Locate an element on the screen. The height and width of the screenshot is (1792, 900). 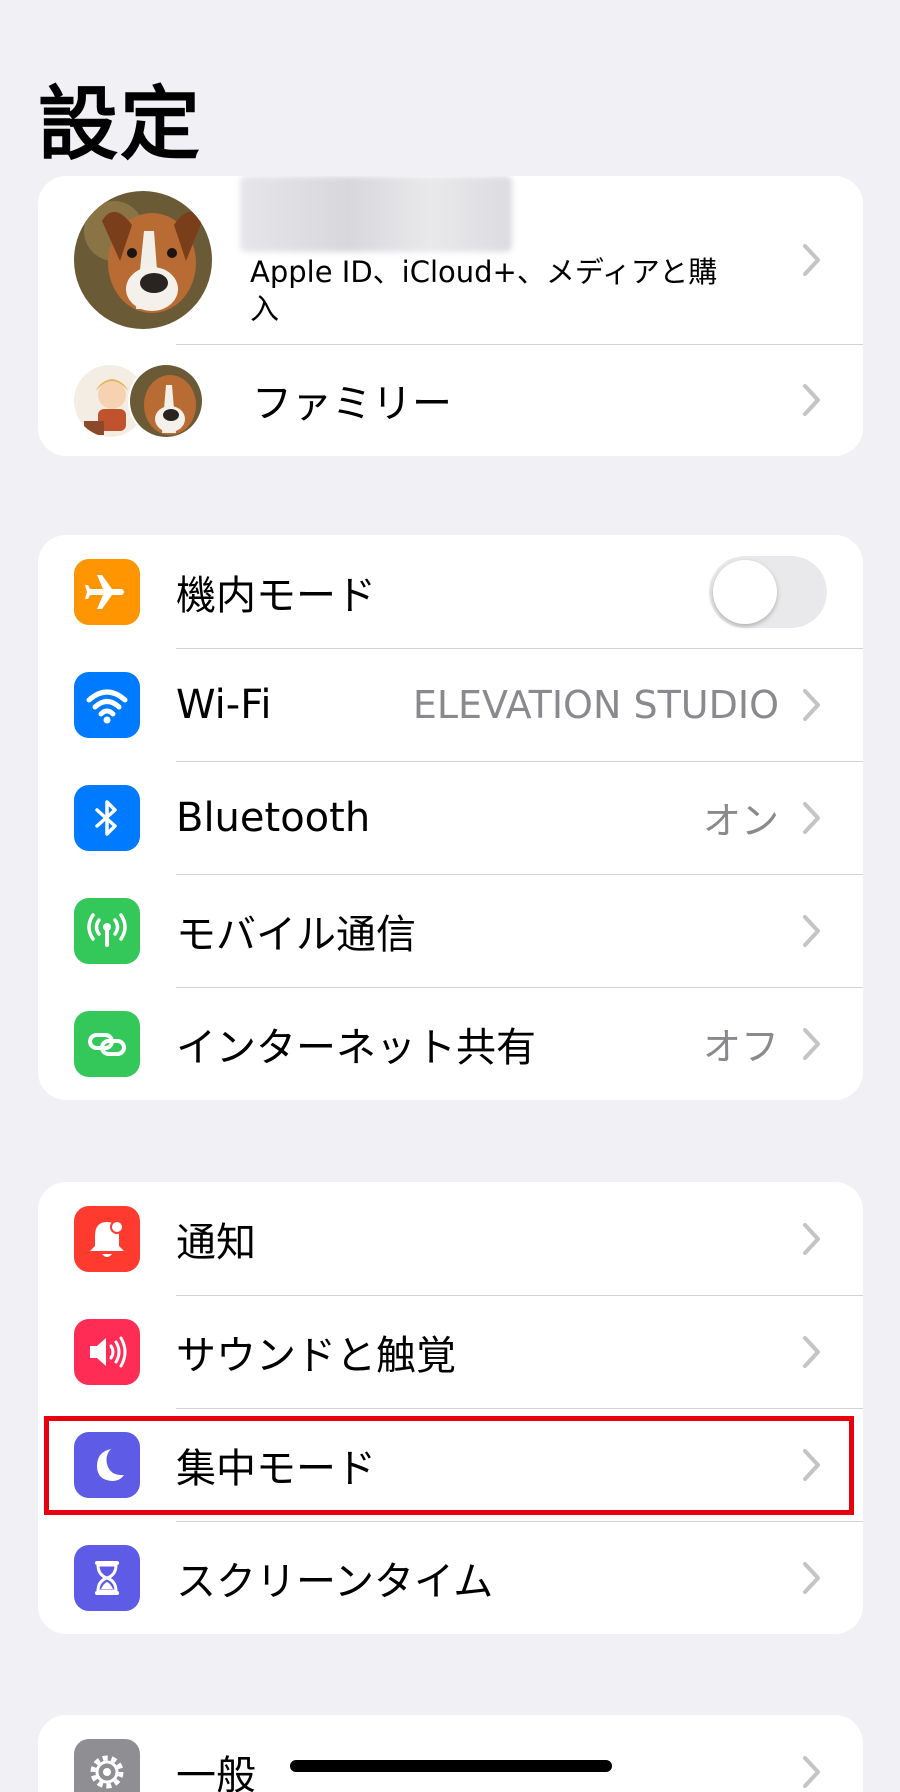
sounds-label: サウンドと触覚 is located at coordinates (316, 1355).